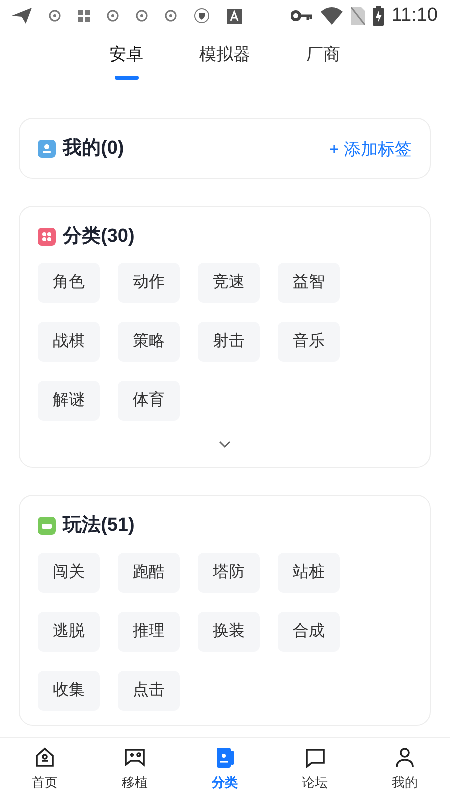 This screenshot has width=450, height=800. What do you see at coordinates (99, 236) in the screenshot?
I see `section-title: 分类(30)` at bounding box center [99, 236].